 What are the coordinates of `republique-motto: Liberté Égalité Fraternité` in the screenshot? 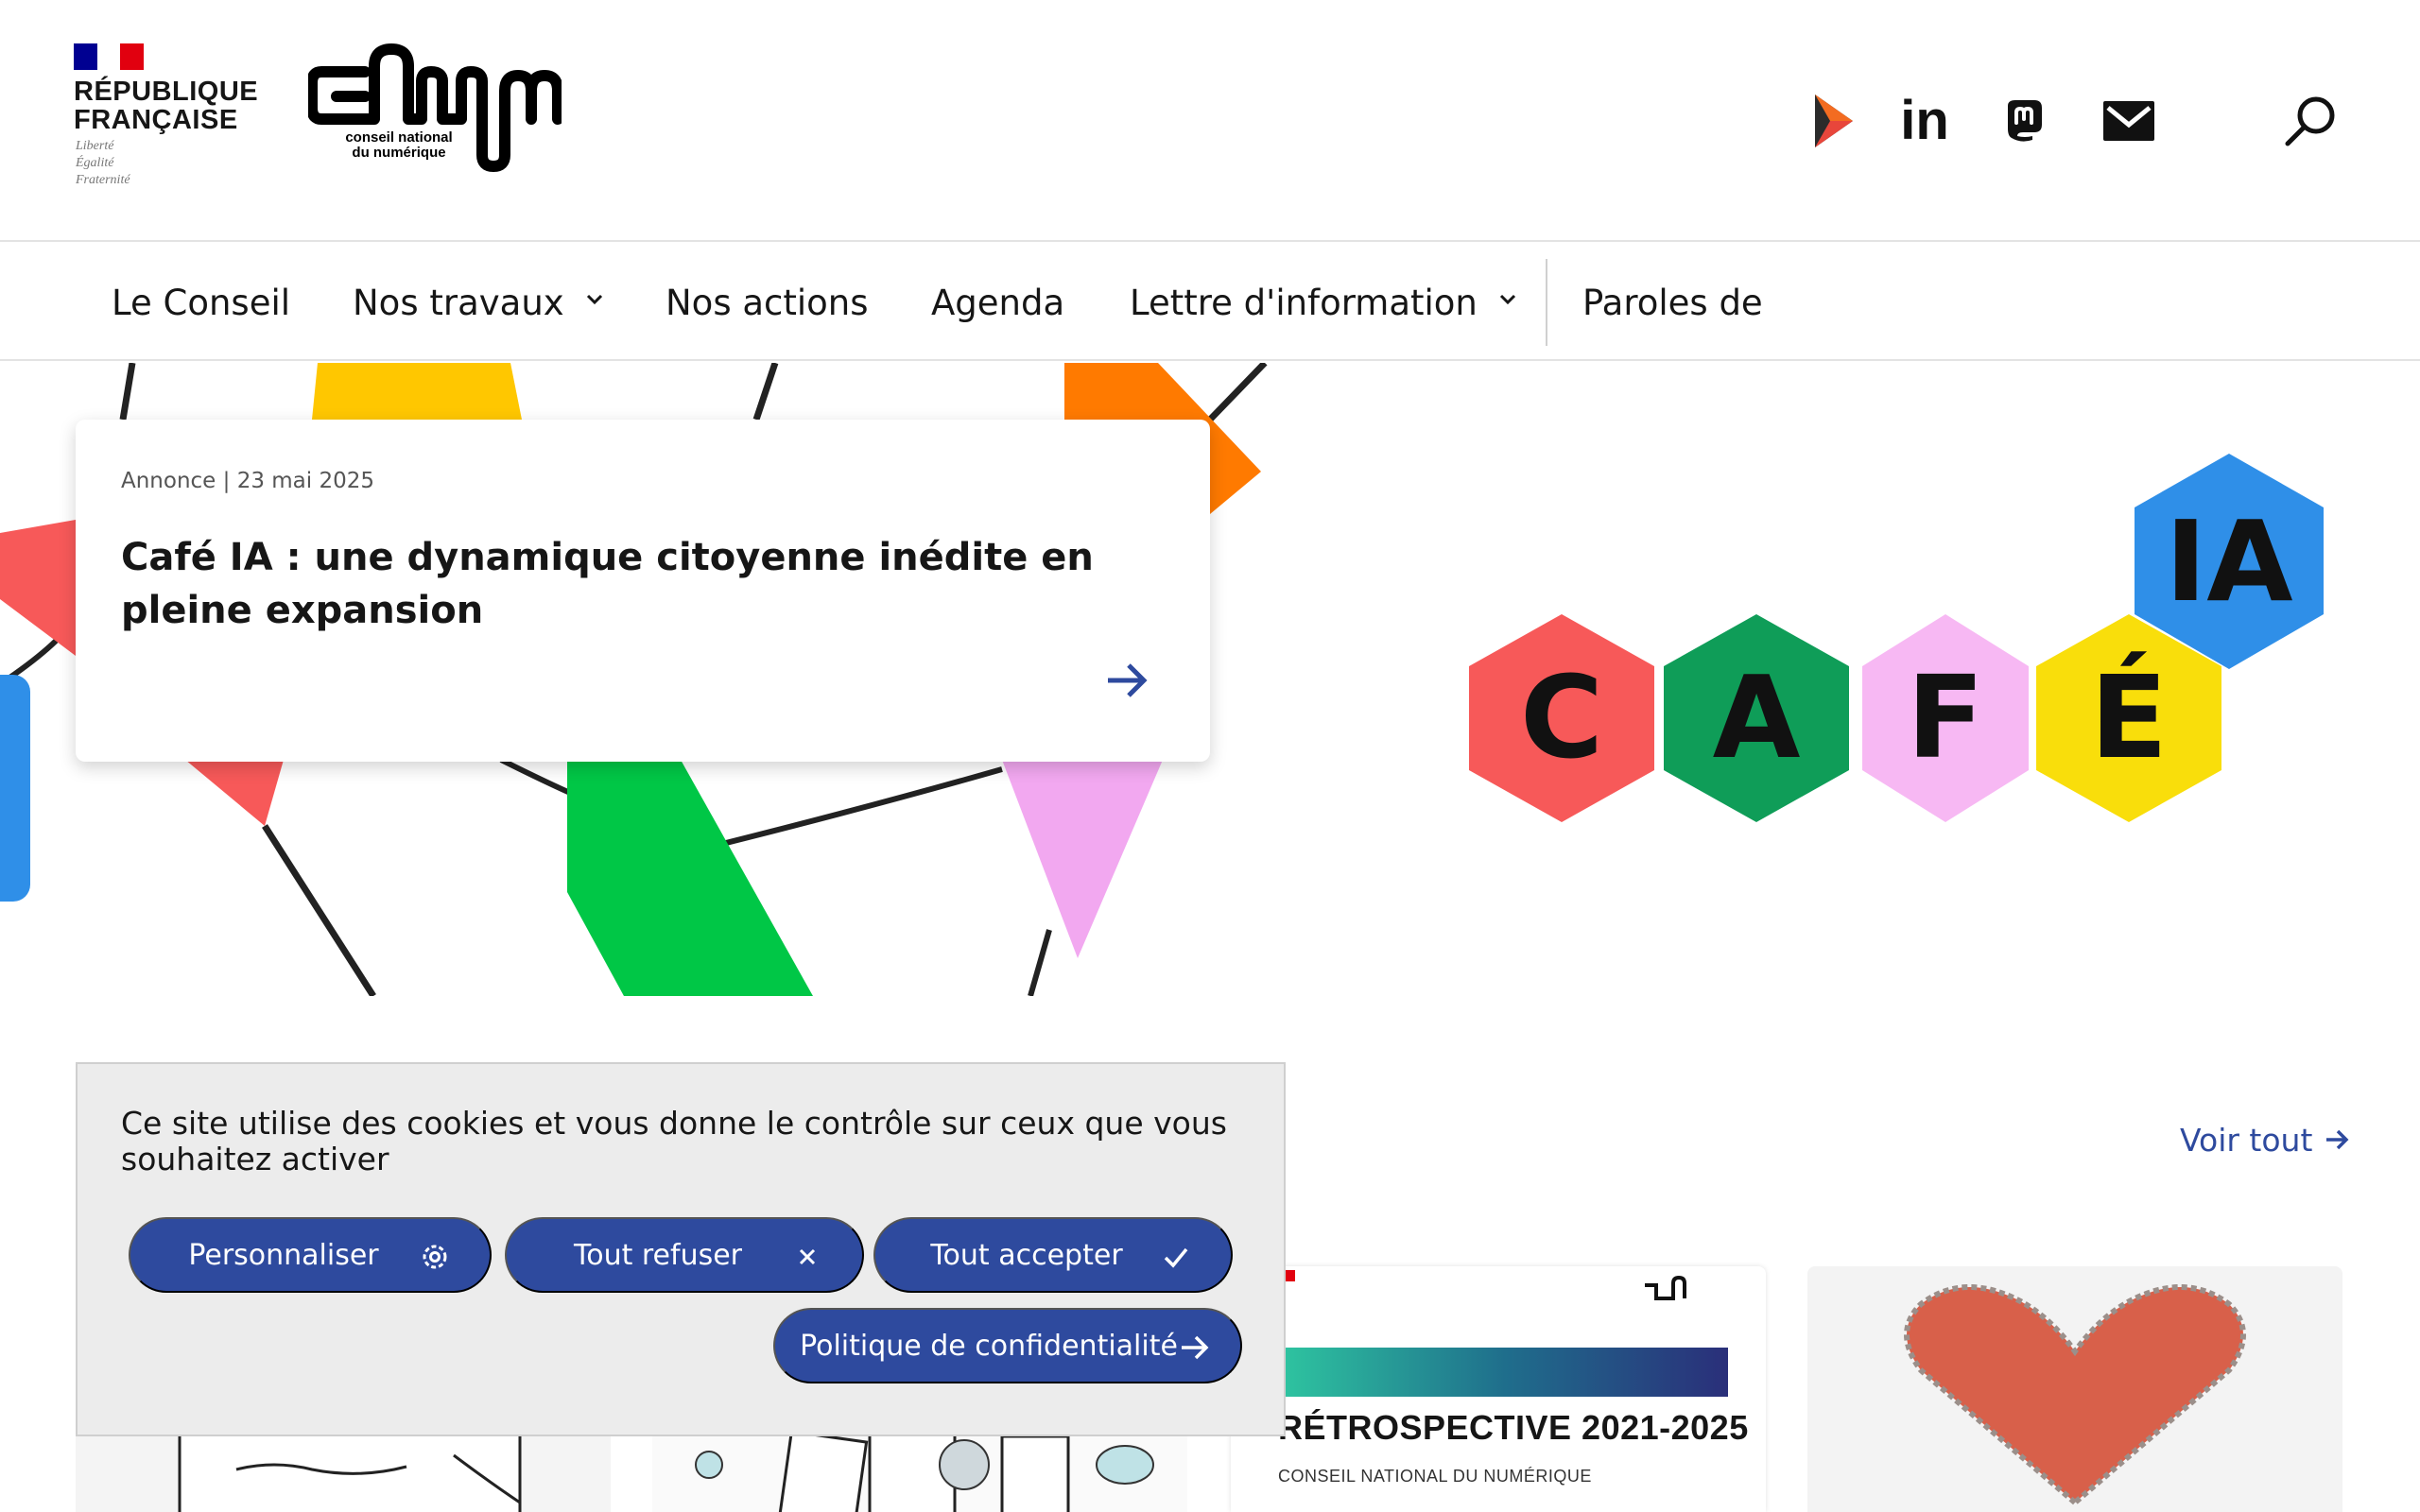 It's located at (103, 163).